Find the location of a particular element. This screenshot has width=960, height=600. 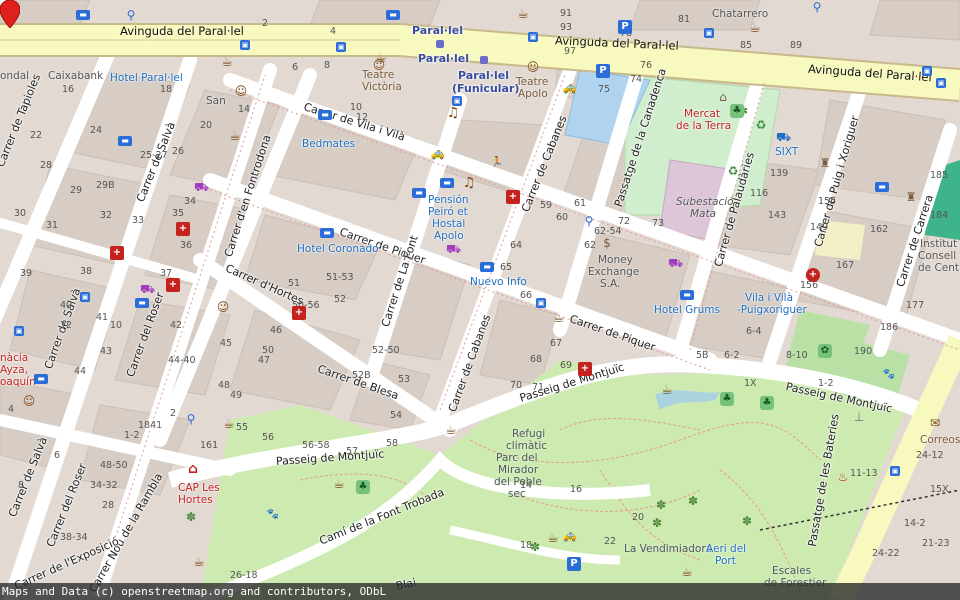

car-rental-icon: ⛟ is located at coordinates (783, 137).